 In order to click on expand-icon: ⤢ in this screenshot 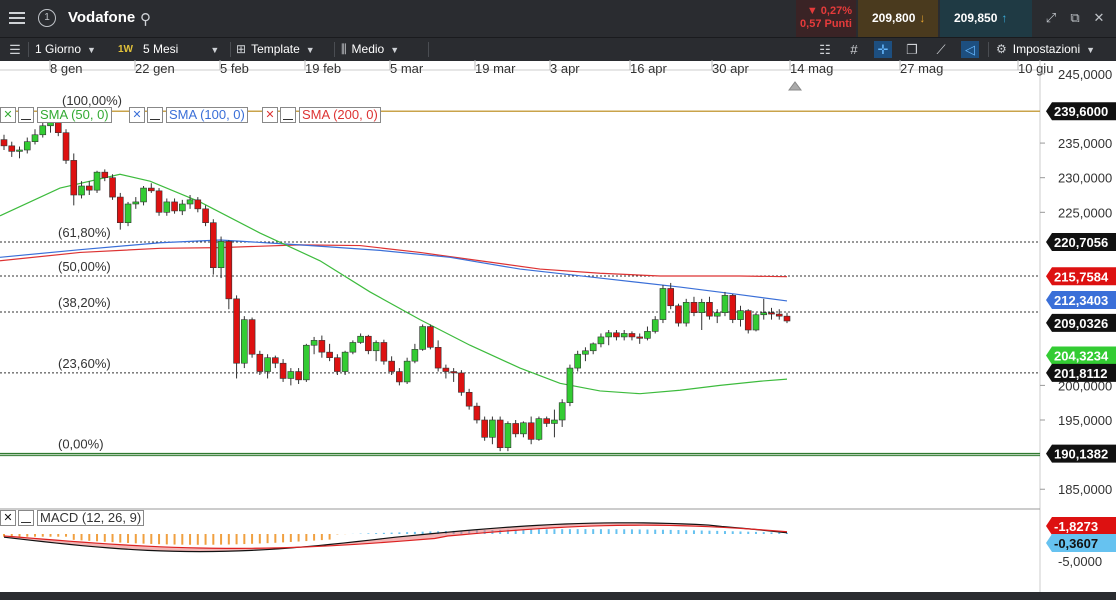, I will do `click(1051, 18)`.